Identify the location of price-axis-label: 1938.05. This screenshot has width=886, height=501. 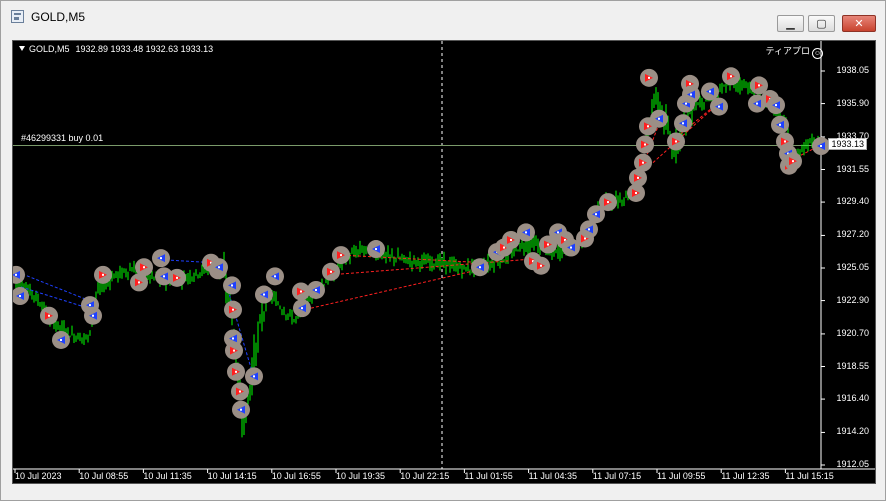
(852, 70).